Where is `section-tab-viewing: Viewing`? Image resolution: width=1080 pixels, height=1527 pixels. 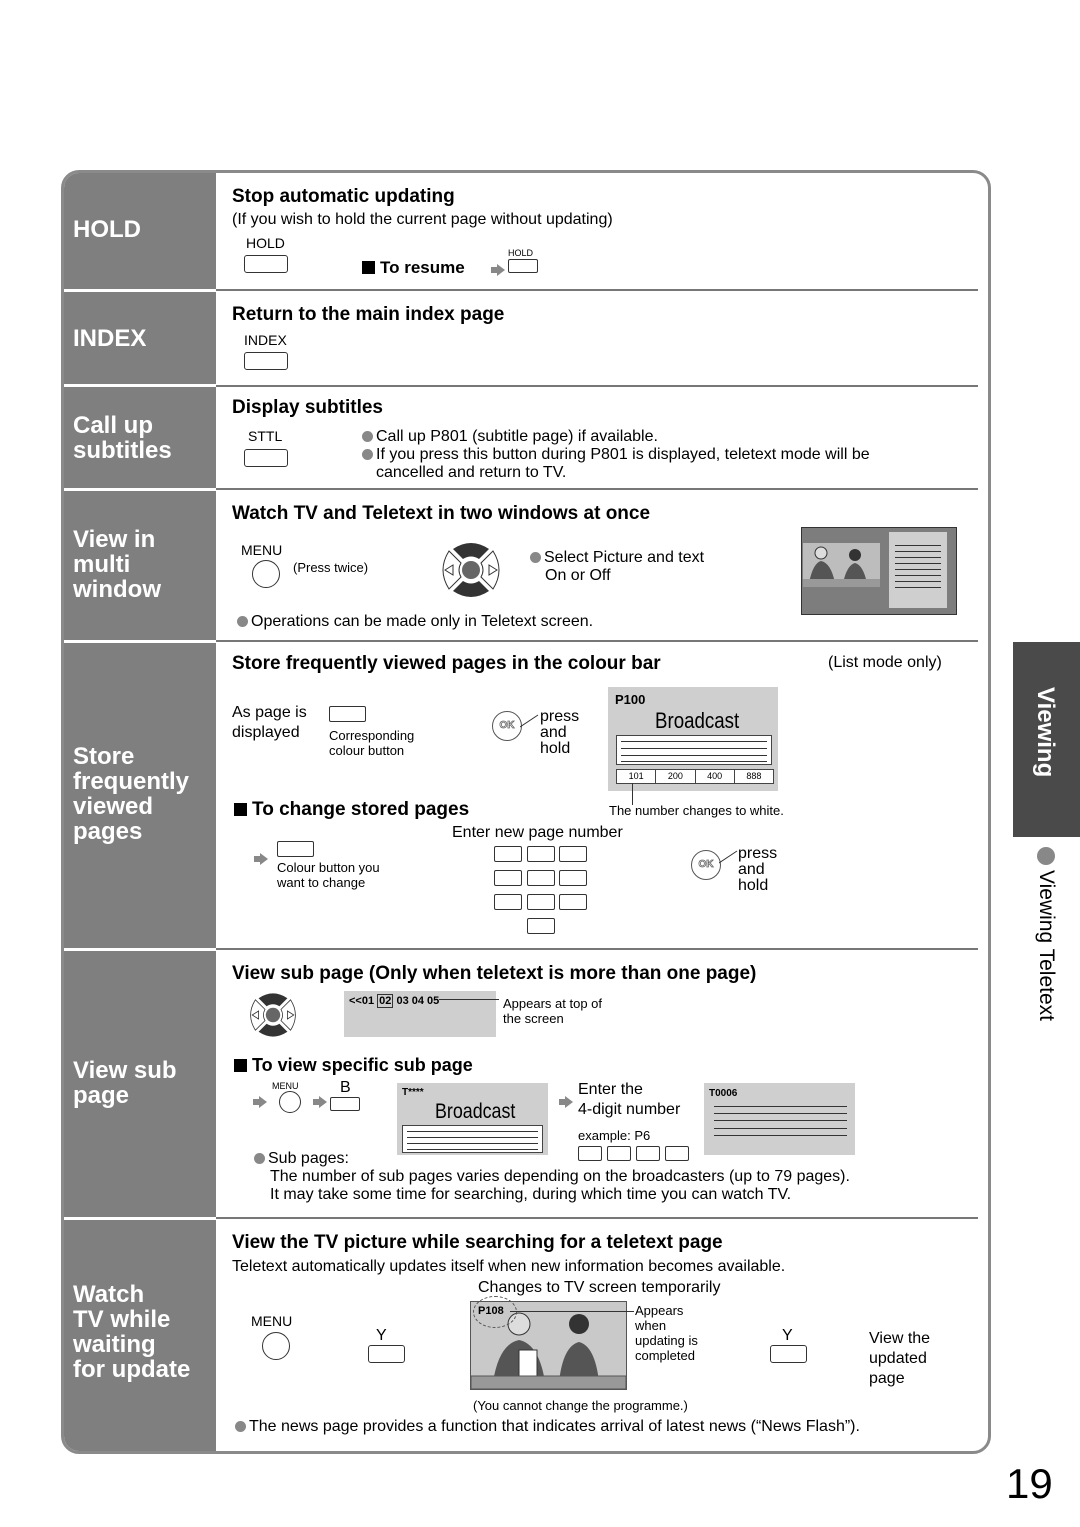
section-tab-viewing: Viewing is located at coordinates (1046, 739).